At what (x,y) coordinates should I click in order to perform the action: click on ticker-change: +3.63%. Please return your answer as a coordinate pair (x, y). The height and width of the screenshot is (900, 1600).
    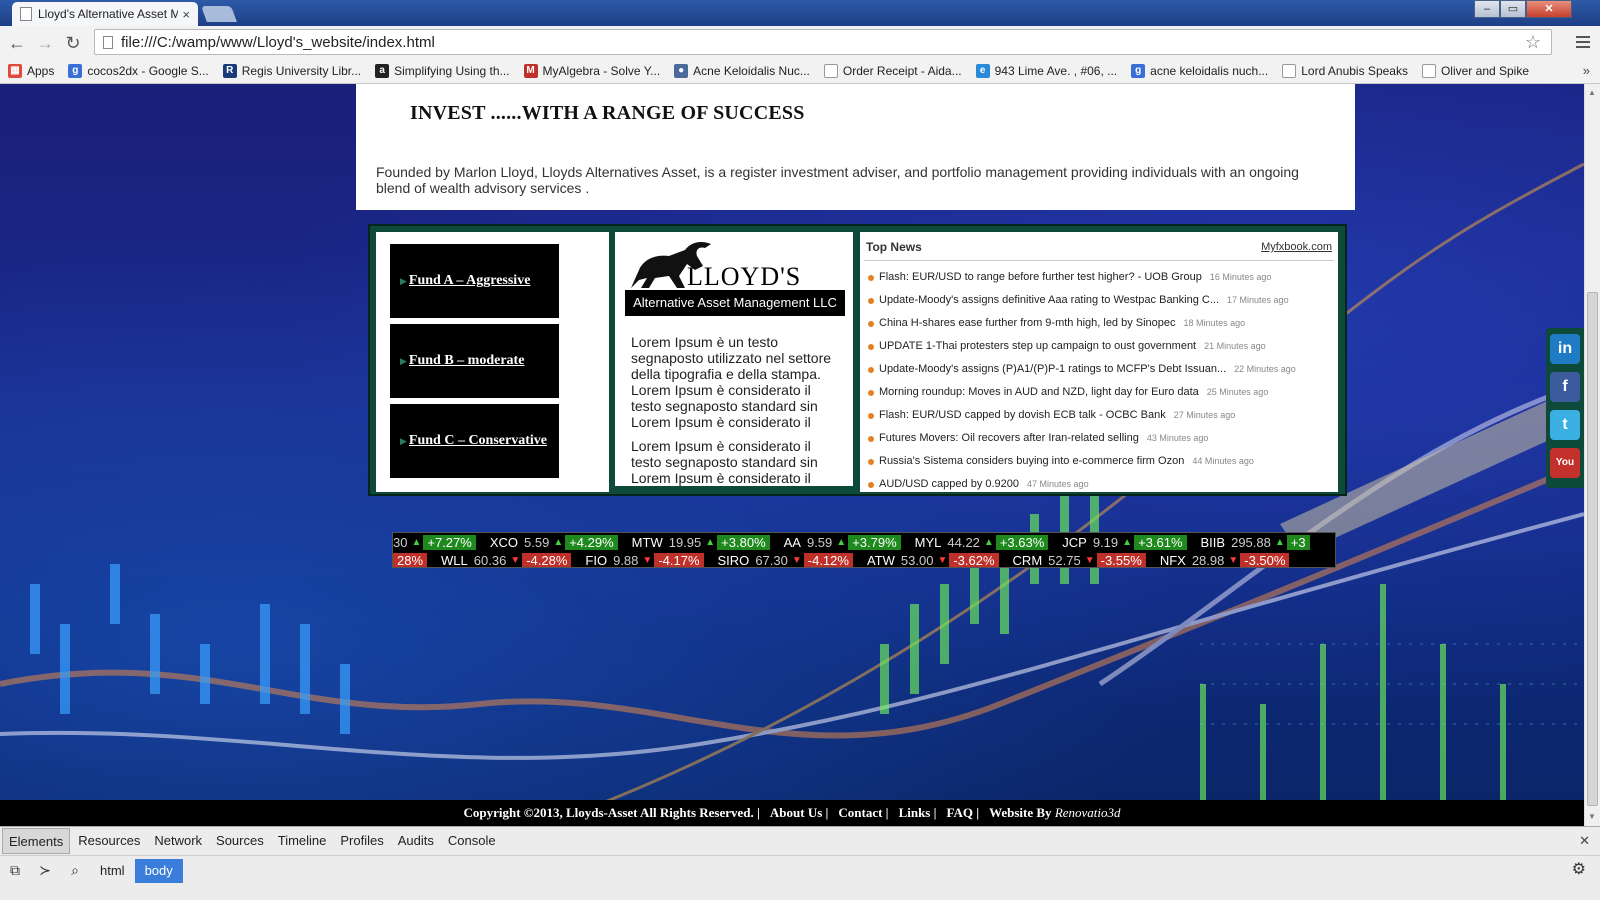
    Looking at the image, I should click on (1022, 542).